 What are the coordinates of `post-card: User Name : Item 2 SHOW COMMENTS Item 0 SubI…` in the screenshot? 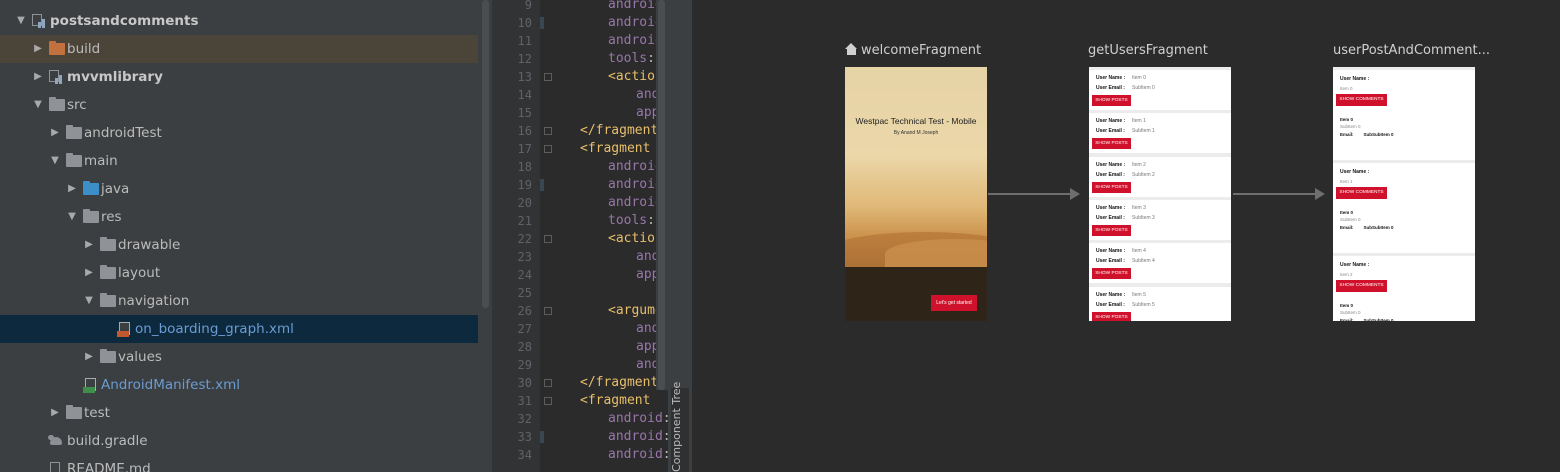 It's located at (1404, 288).